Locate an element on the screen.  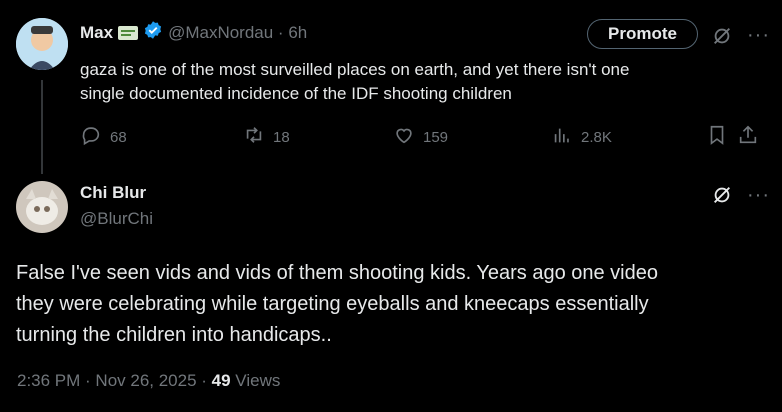
repost-icon is located at coordinates (254, 137).